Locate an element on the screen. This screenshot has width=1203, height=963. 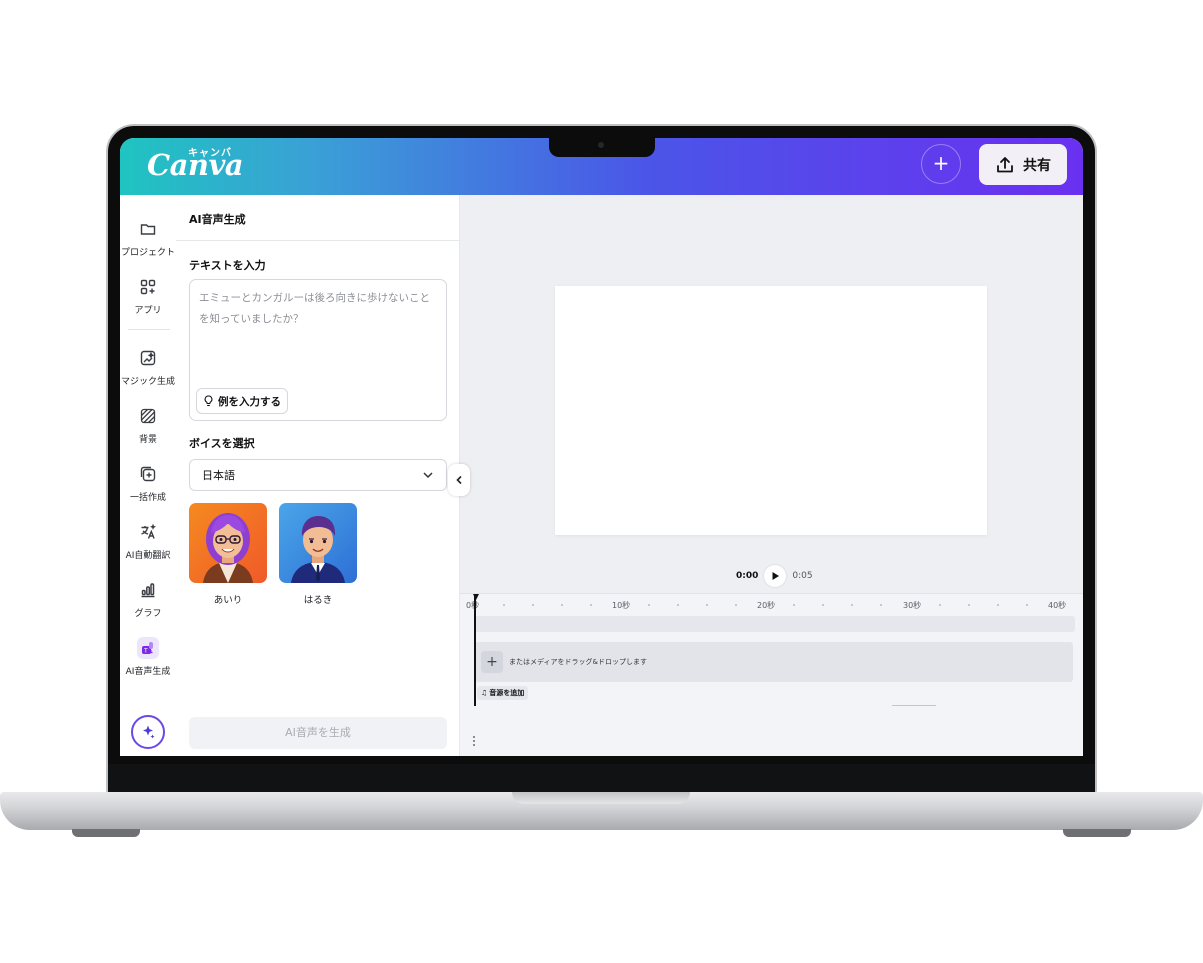
design-canvas is located at coordinates (771, 410).